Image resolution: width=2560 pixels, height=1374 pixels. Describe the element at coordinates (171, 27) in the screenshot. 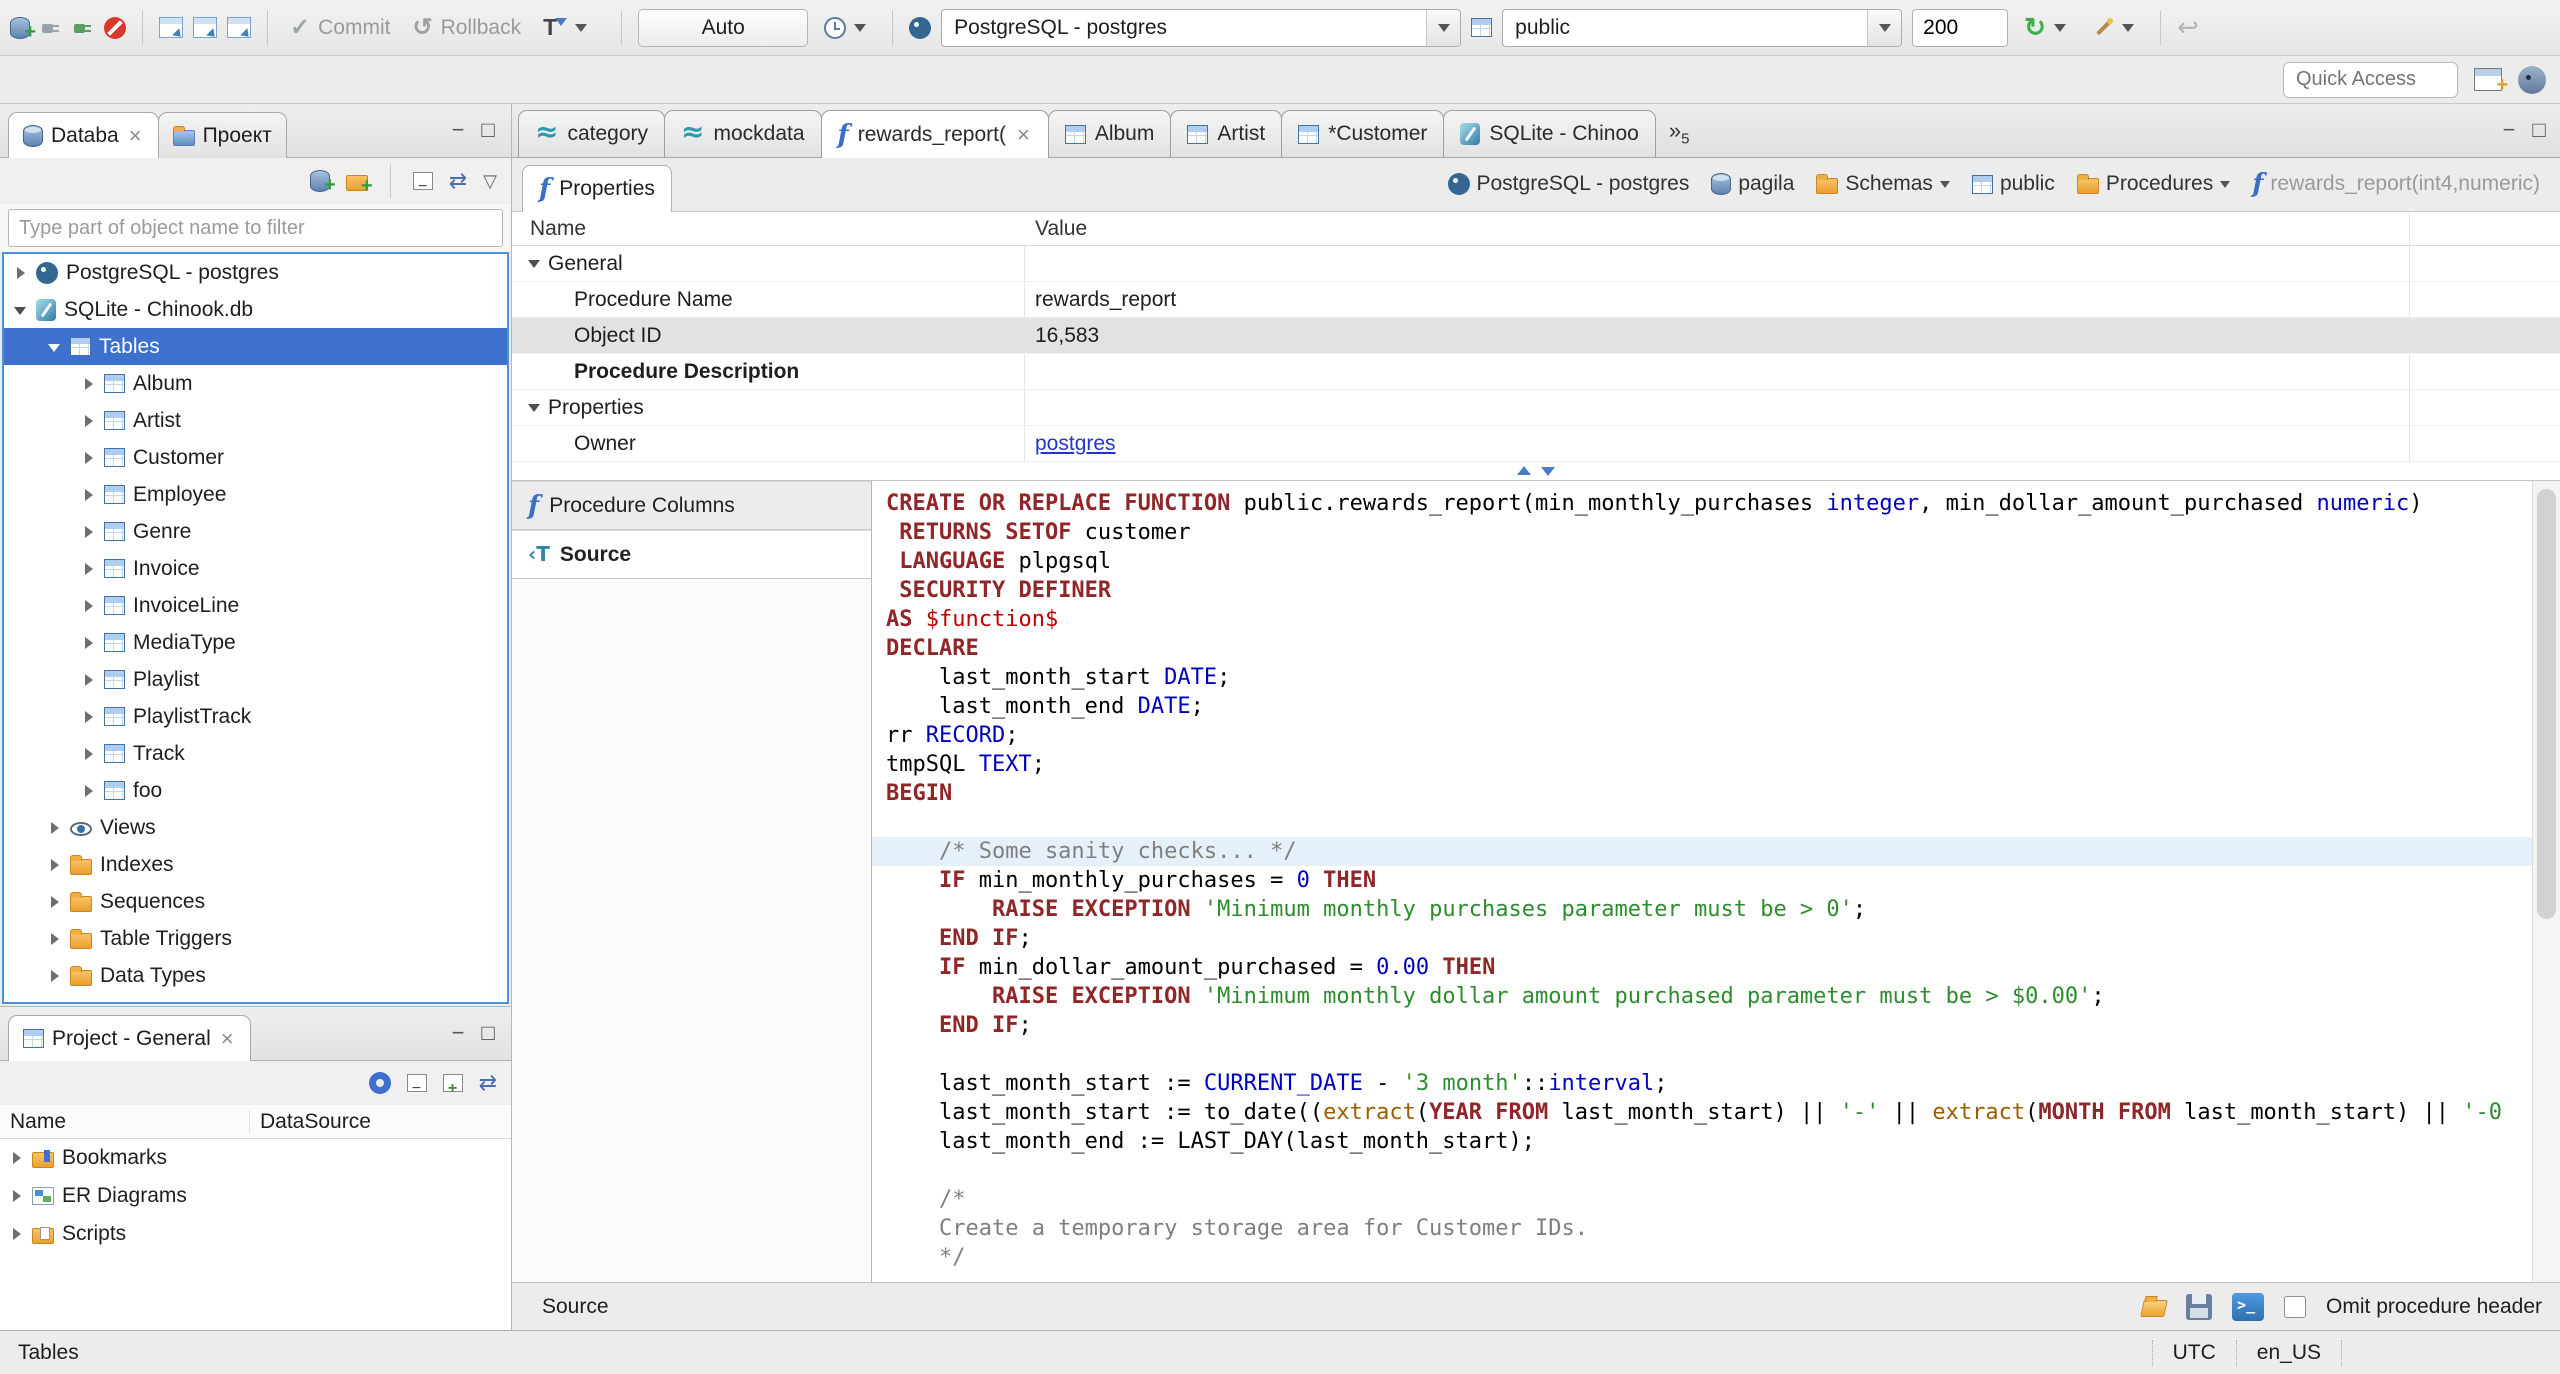

I see `sql-editor-icon` at that location.